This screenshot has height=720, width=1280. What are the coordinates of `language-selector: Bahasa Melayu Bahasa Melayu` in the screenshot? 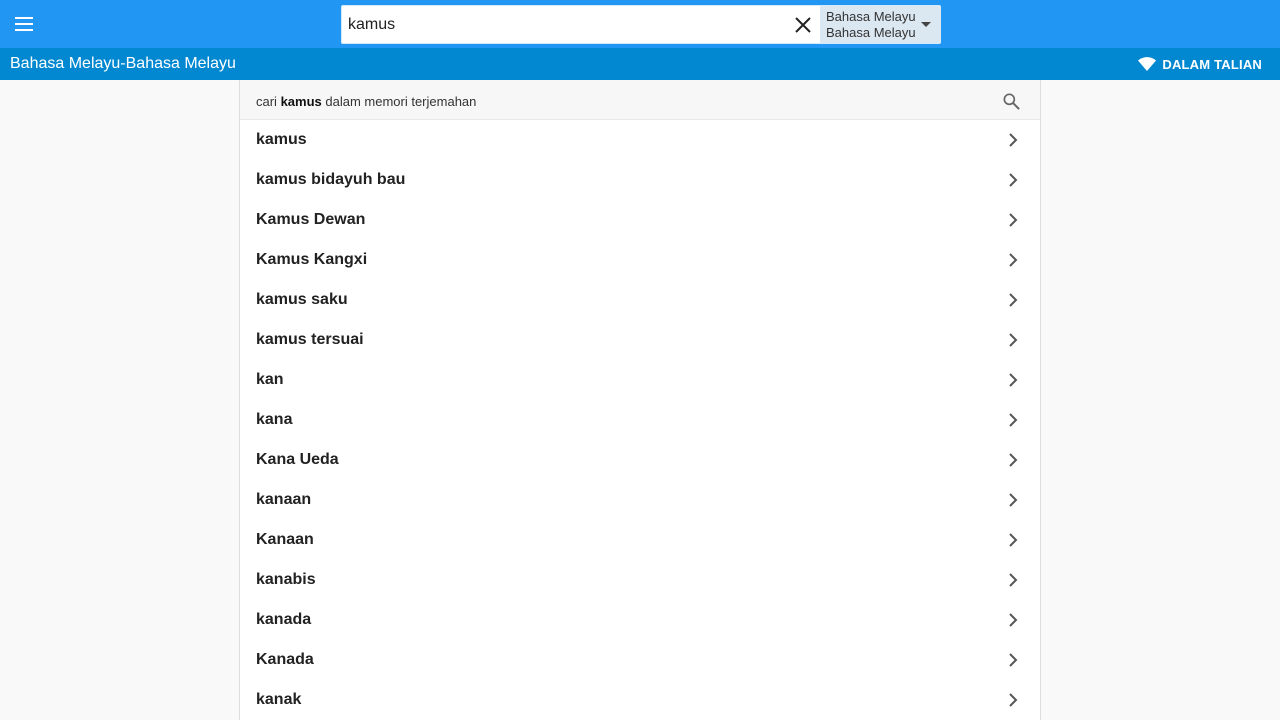 It's located at (880, 24).